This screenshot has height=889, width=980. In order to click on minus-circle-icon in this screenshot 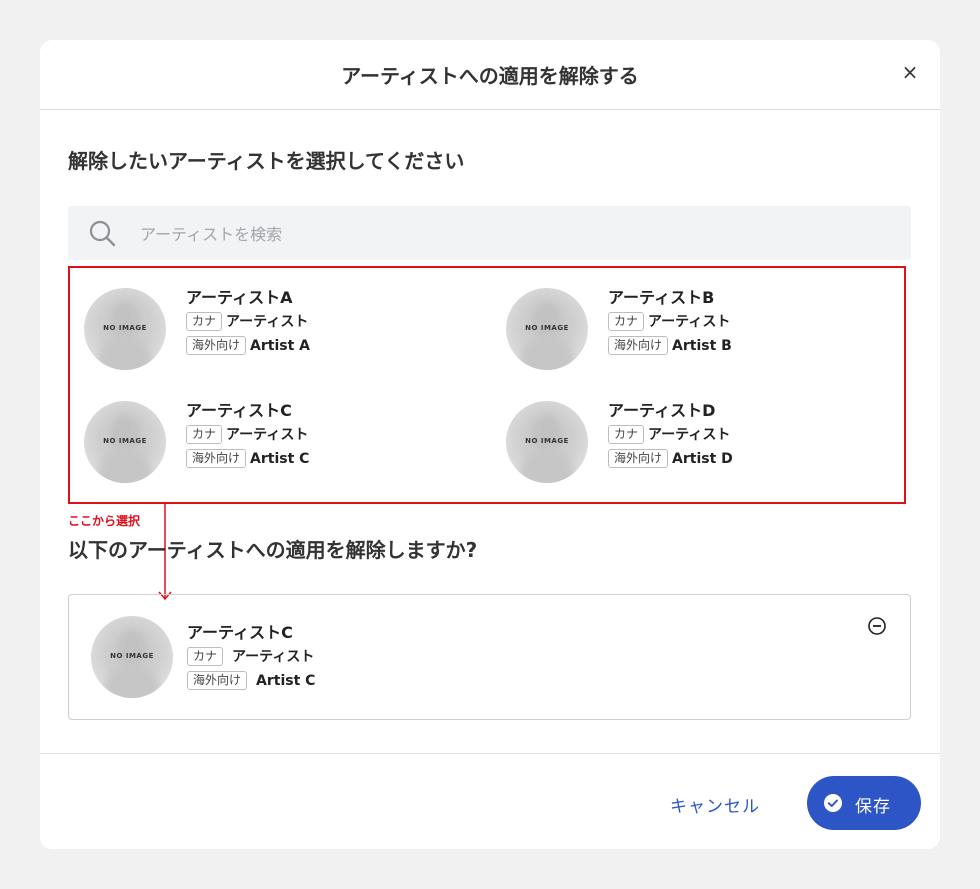, I will do `click(877, 626)`.